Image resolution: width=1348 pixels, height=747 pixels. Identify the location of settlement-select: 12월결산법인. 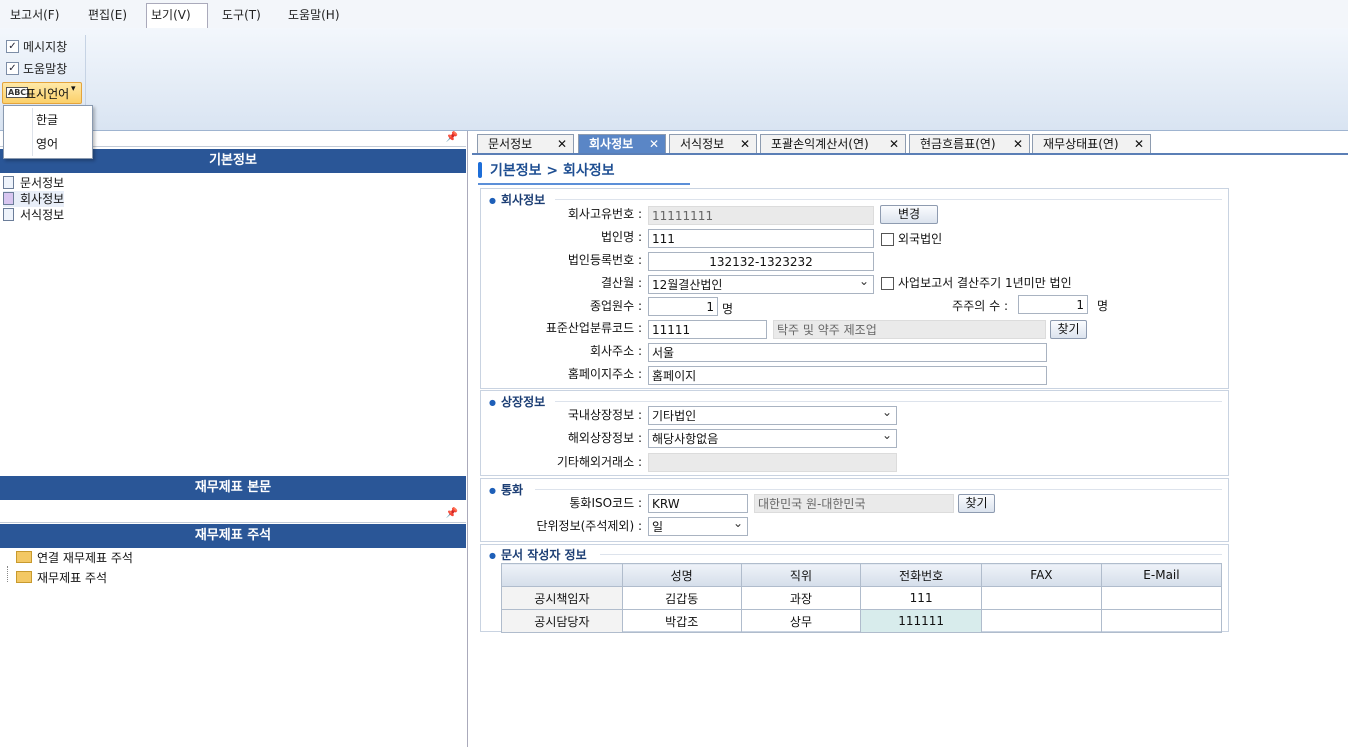
(761, 284).